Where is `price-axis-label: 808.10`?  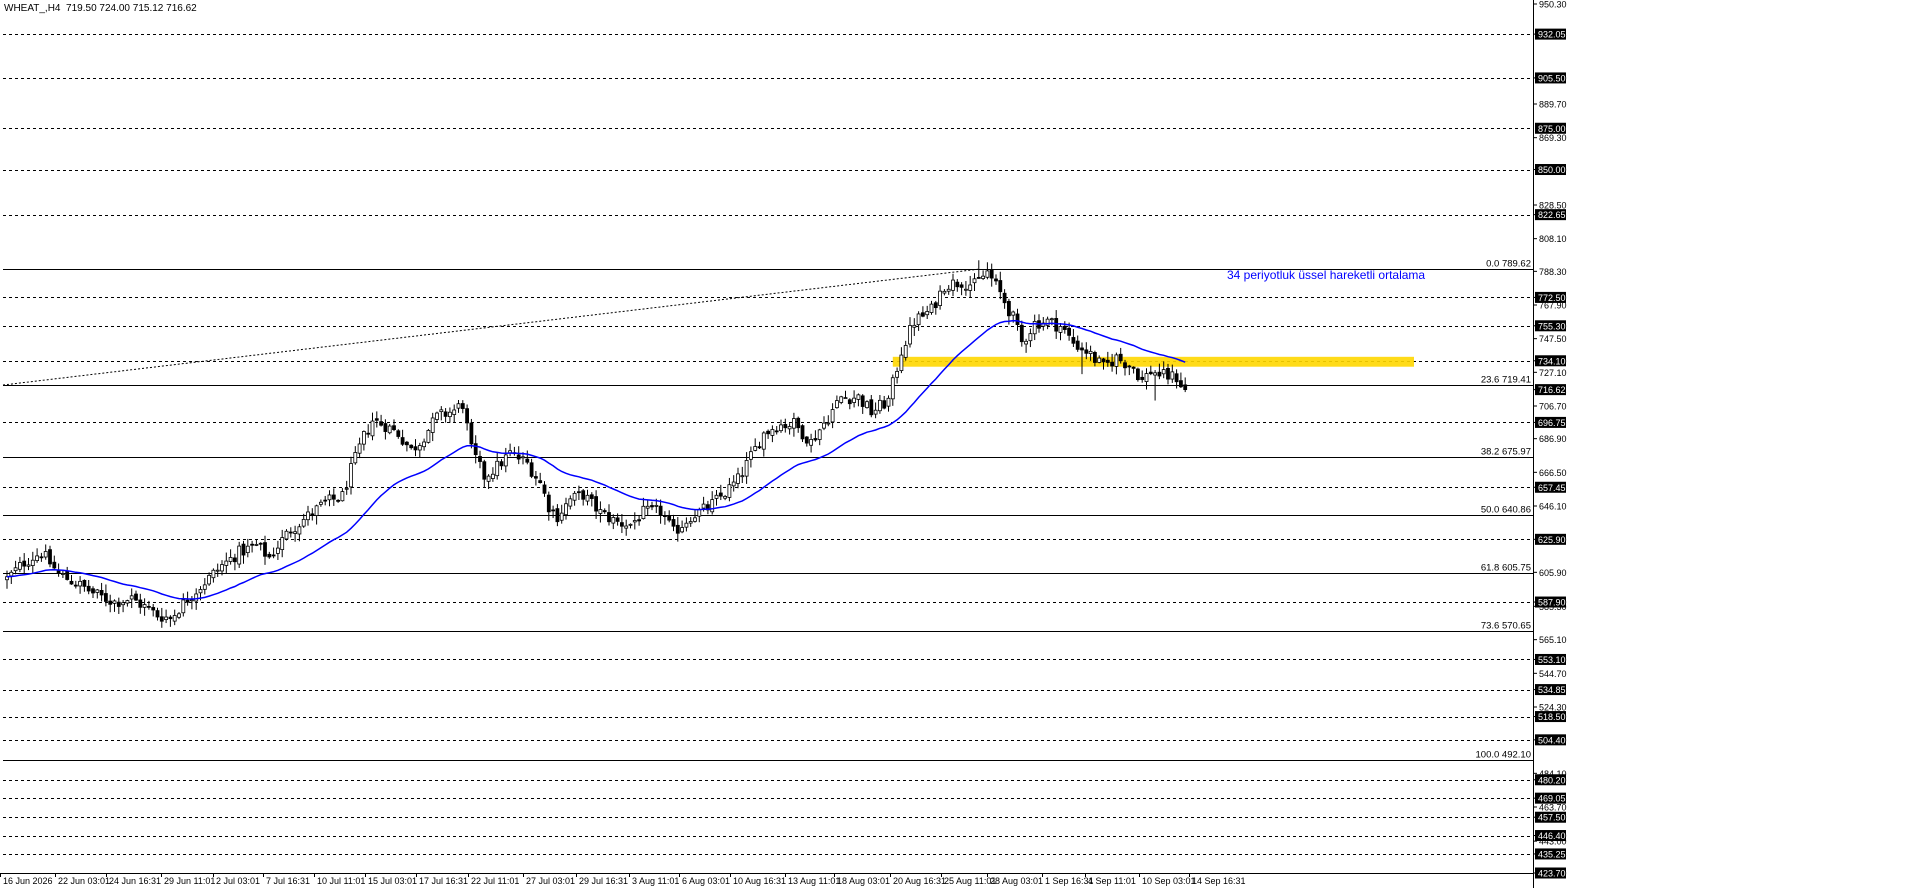
price-axis-label: 808.10 is located at coordinates (1553, 239).